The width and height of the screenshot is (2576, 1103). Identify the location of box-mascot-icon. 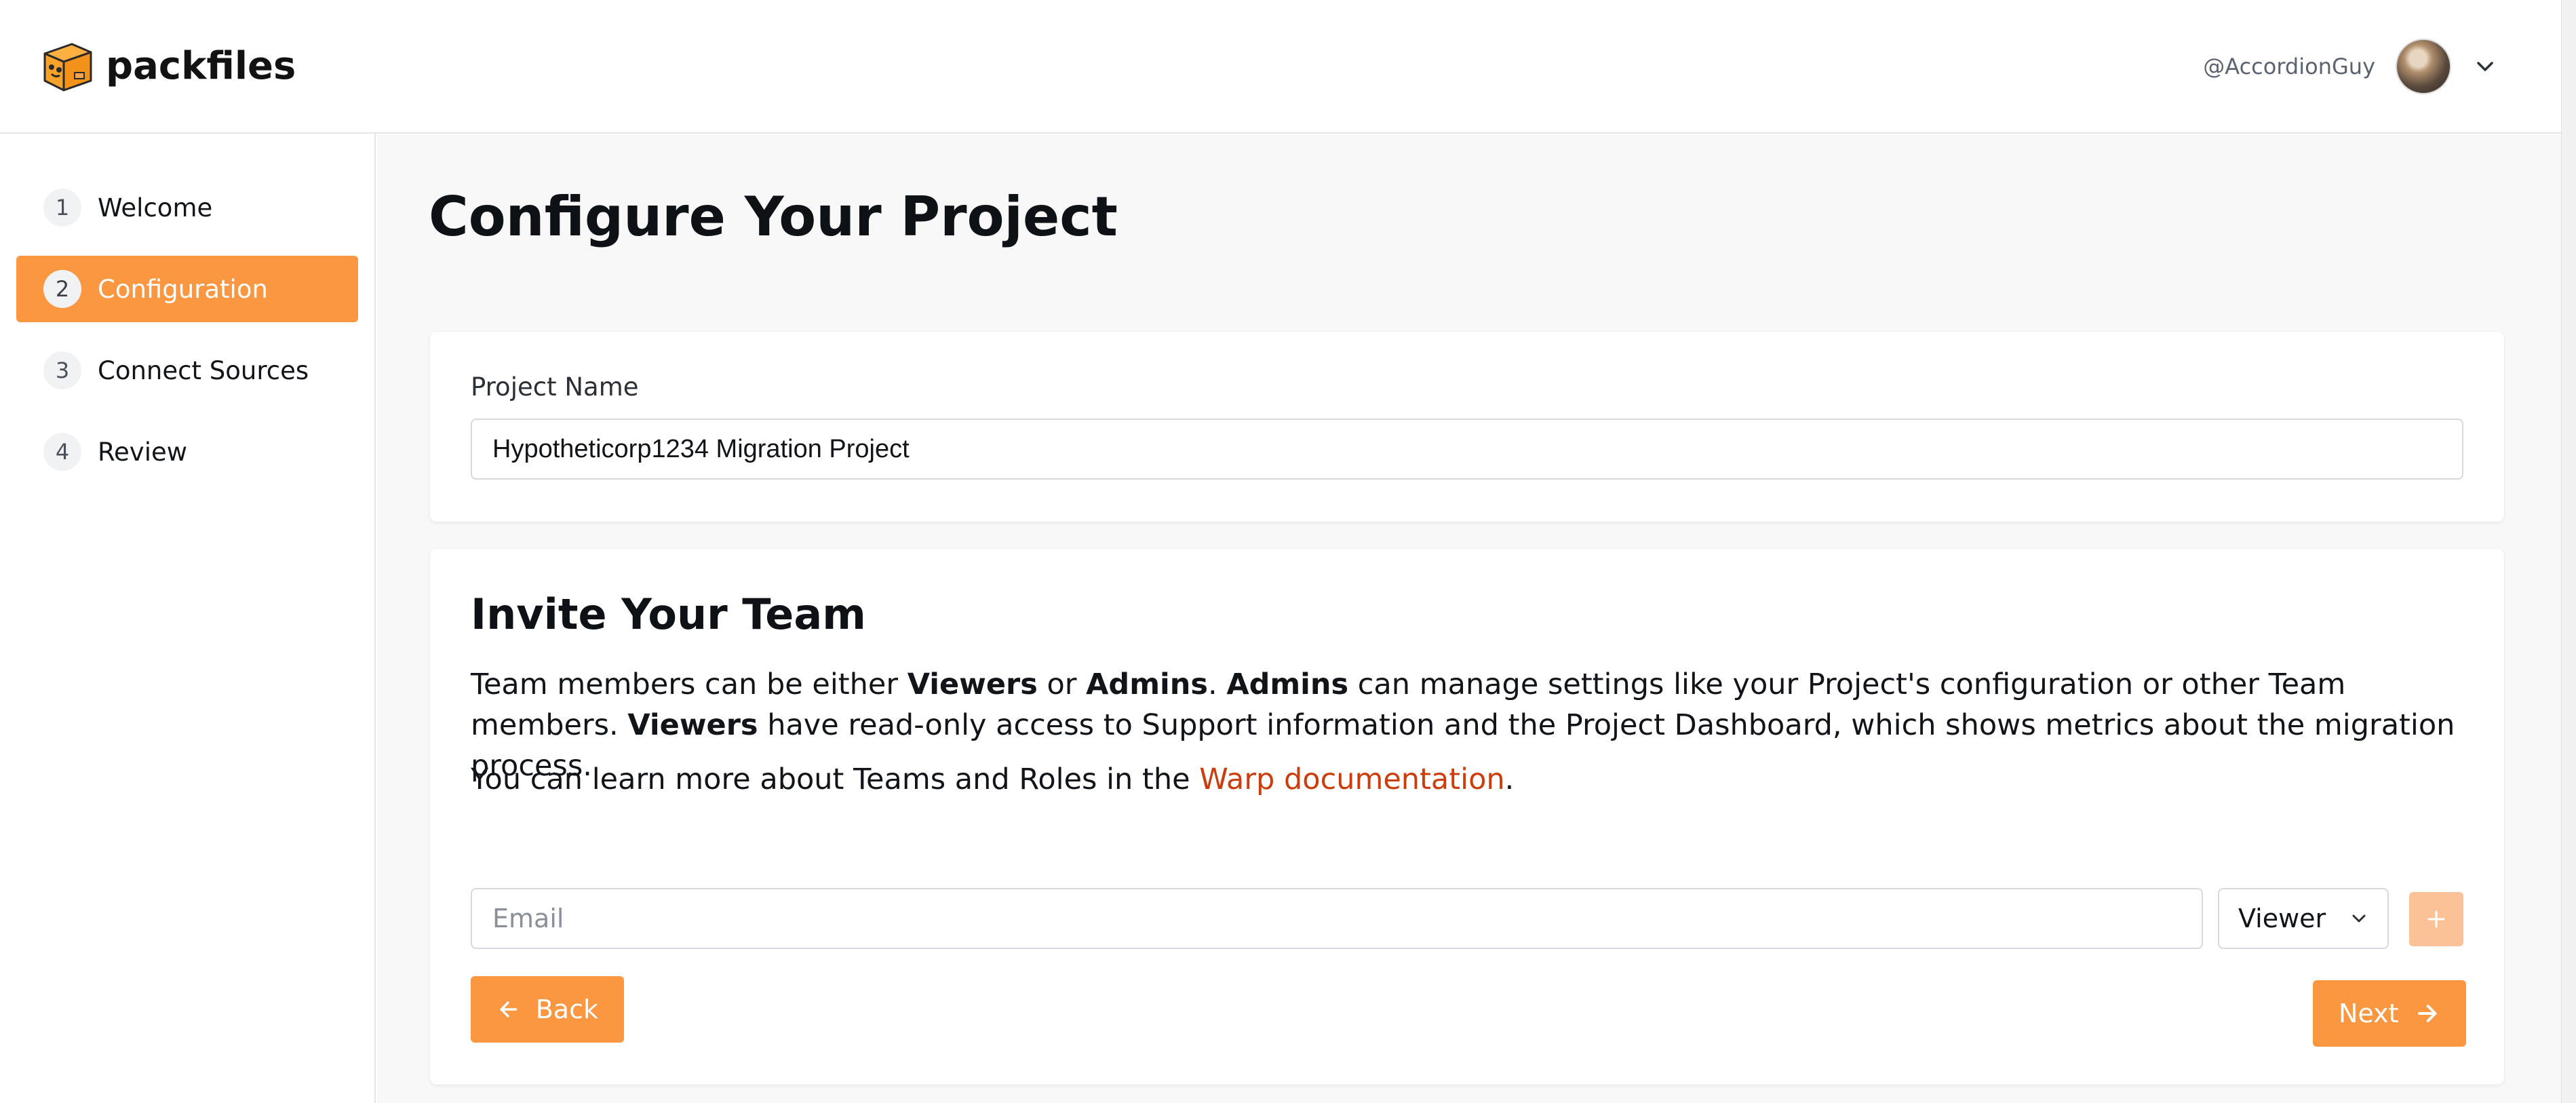
(67, 67).